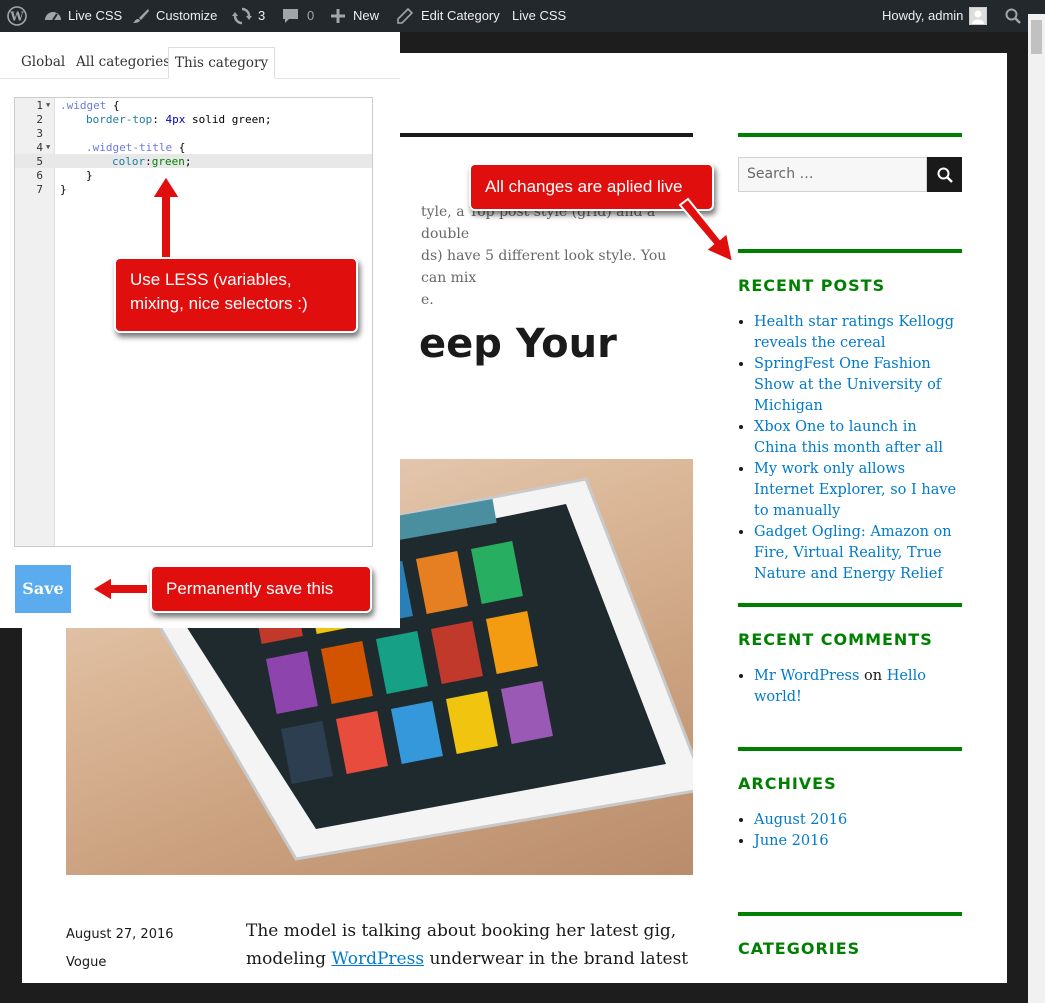 This screenshot has height=1003, width=1045. Describe the element at coordinates (706, 230) in the screenshot. I see `arrow-down-right-icon` at that location.